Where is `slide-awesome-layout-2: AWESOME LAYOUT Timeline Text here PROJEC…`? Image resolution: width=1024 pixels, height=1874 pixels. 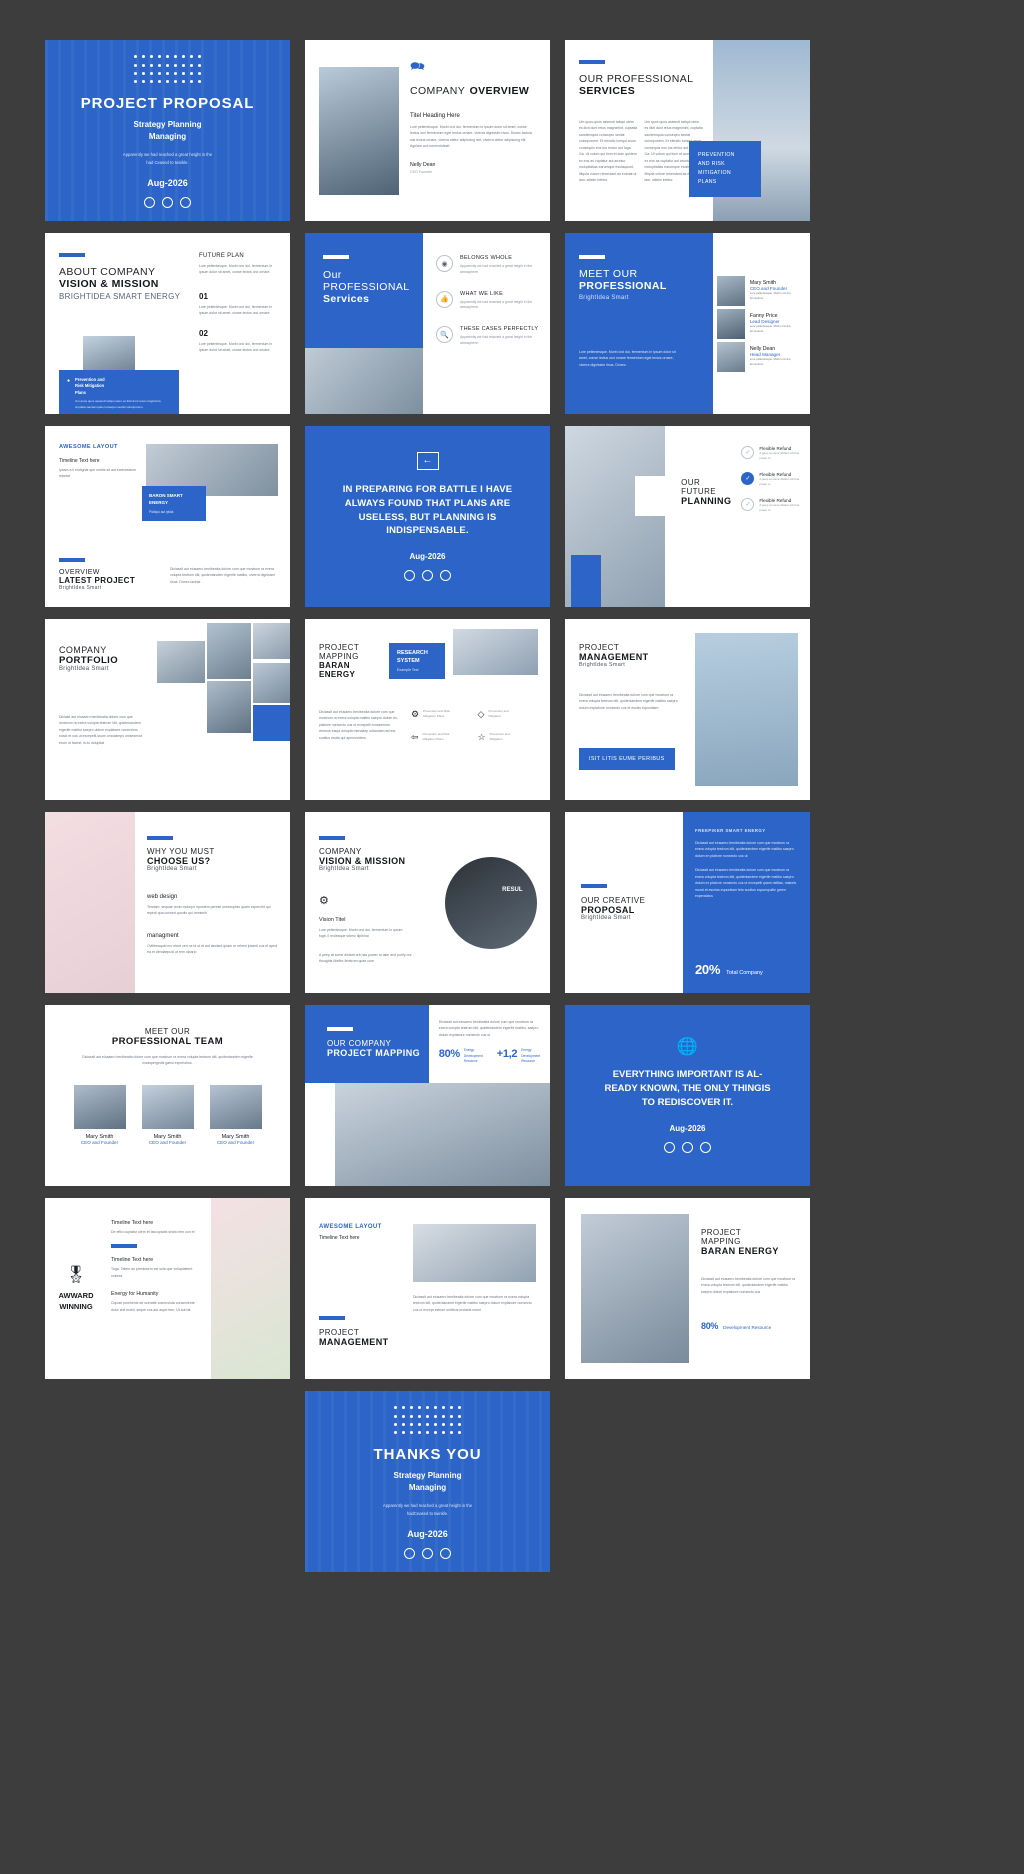
slide-awesome-layout-2: AWESOME LAYOUT Timeline Text here PROJEC… is located at coordinates (427, 1288).